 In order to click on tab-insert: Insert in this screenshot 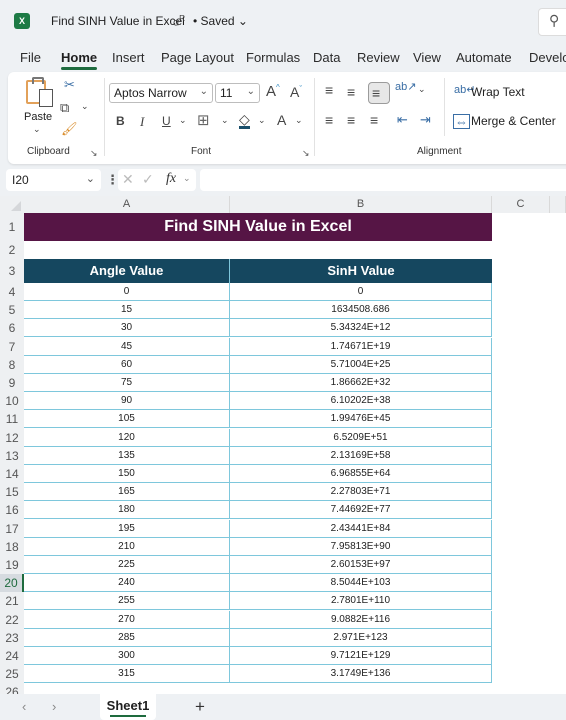, I will do `click(128, 57)`.